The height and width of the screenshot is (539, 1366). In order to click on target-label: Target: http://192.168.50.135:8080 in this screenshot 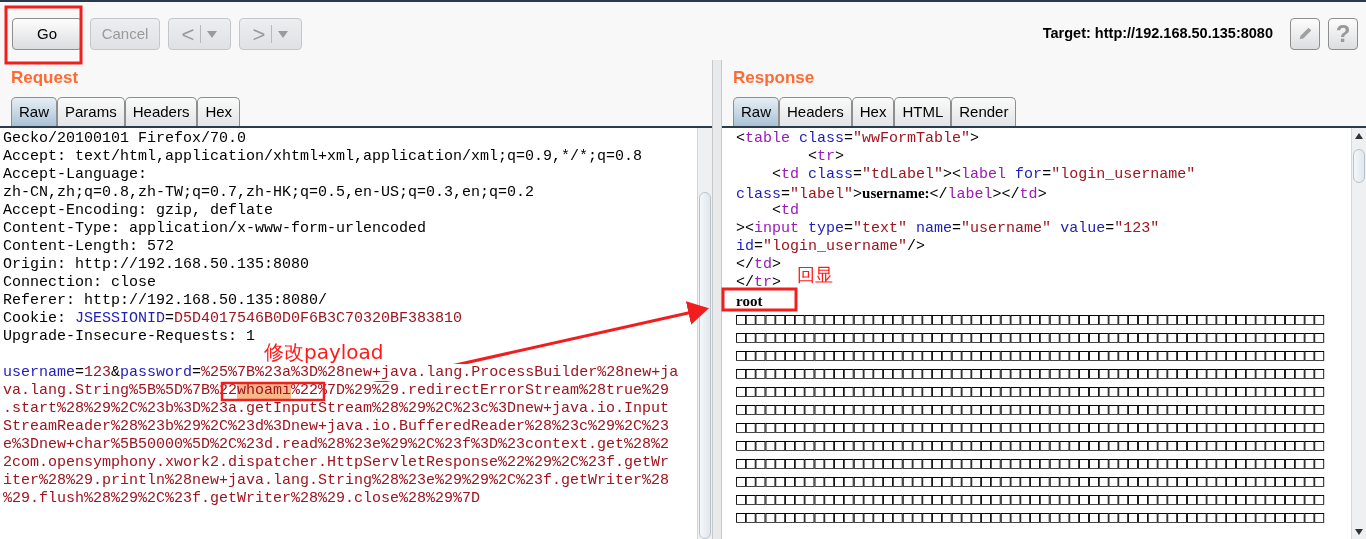, I will do `click(1157, 34)`.